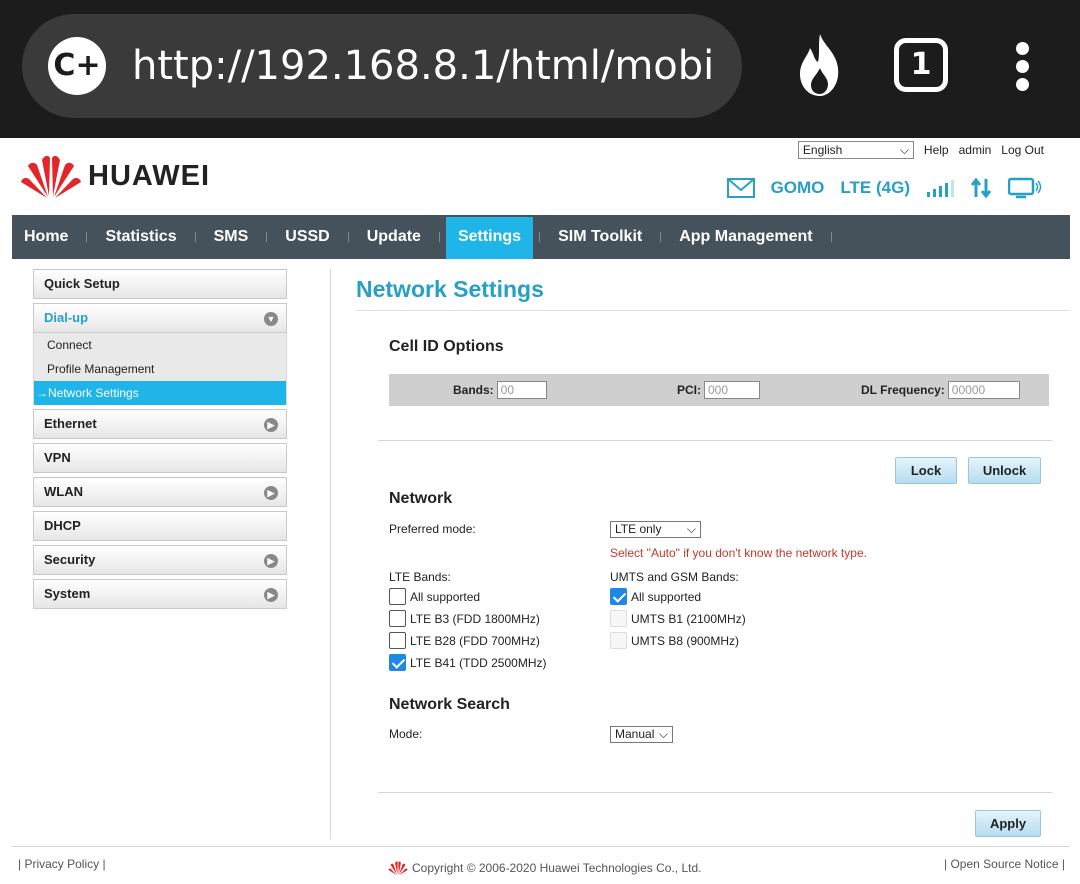 Image resolution: width=1080 pixels, height=884 pixels. What do you see at coordinates (473, 390) in the screenshot?
I see `bands-label: Bands:` at bounding box center [473, 390].